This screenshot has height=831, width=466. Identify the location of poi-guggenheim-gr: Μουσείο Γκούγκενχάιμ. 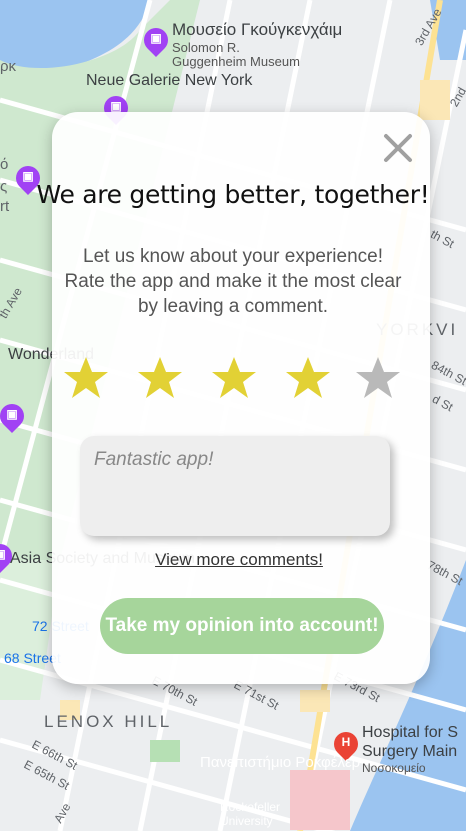
(257, 29).